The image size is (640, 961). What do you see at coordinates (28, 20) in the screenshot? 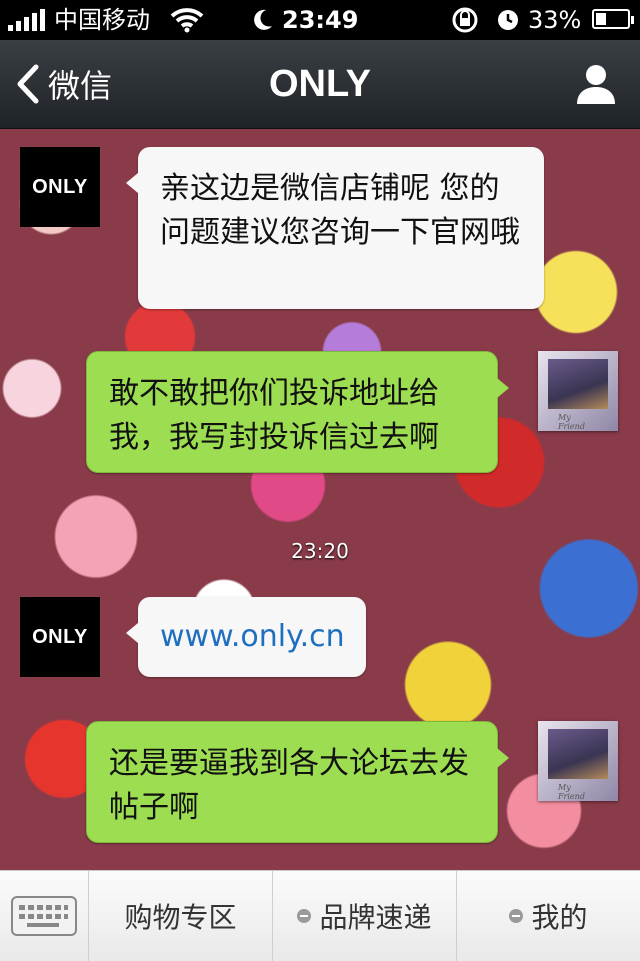
I see `signal-strength-icon` at bounding box center [28, 20].